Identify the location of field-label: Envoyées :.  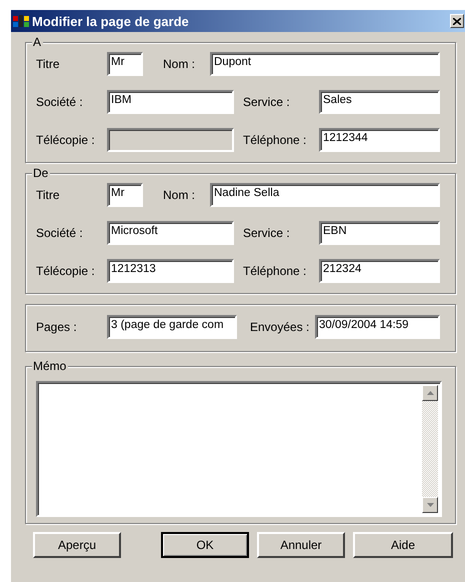
(280, 327).